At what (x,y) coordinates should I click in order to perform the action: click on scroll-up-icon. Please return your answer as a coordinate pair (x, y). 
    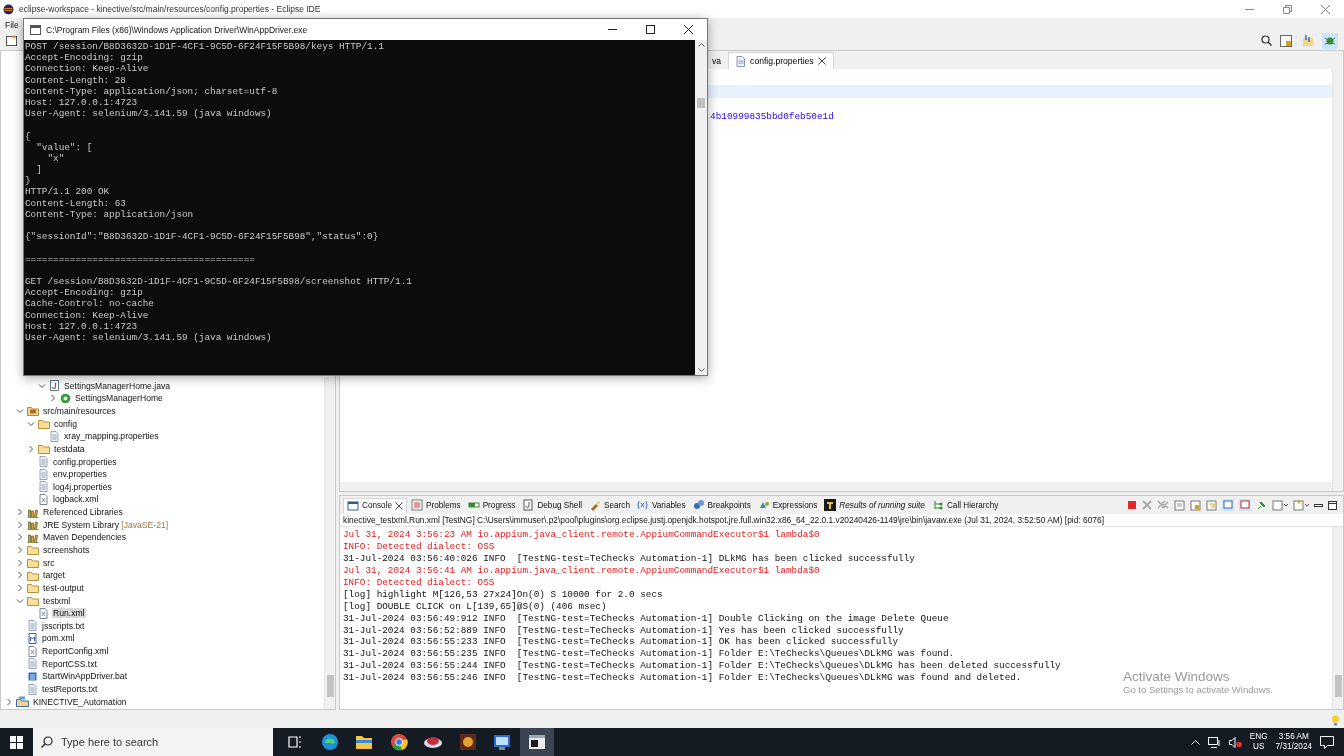
    Looking at the image, I should click on (701, 44).